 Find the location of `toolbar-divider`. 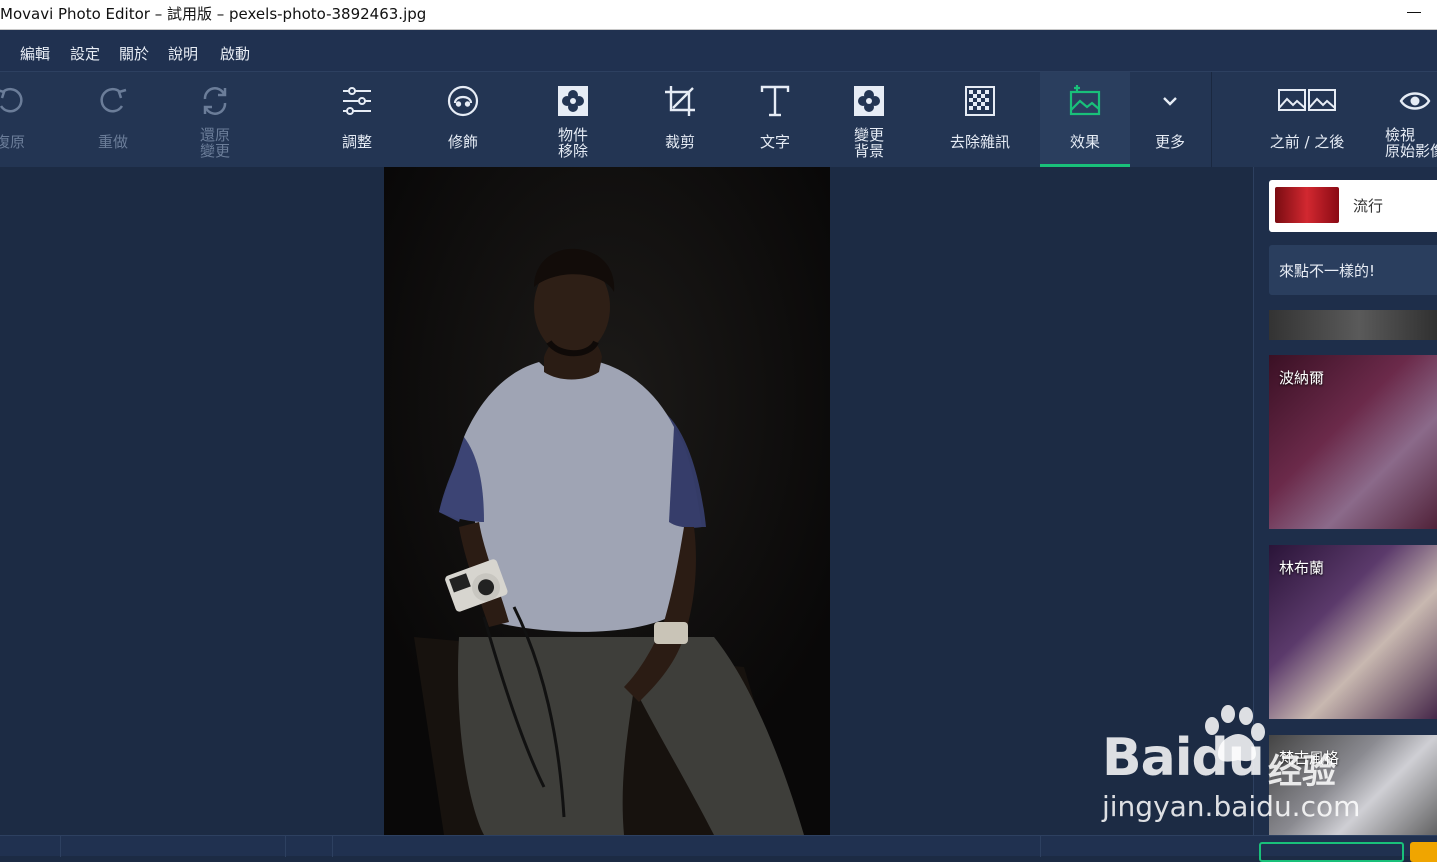

toolbar-divider is located at coordinates (1211, 119).